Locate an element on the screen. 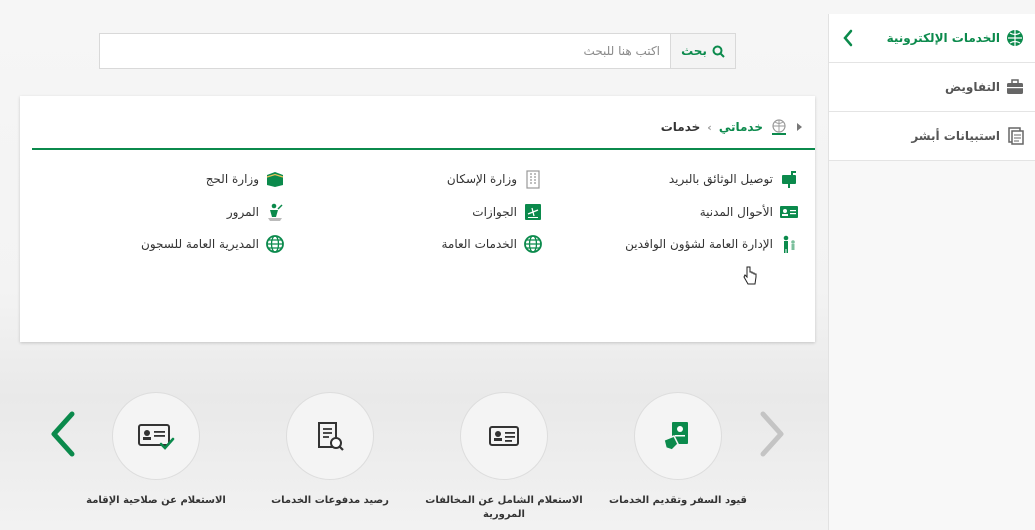  service-public-services: الخدمات العامة is located at coordinates (492, 244).